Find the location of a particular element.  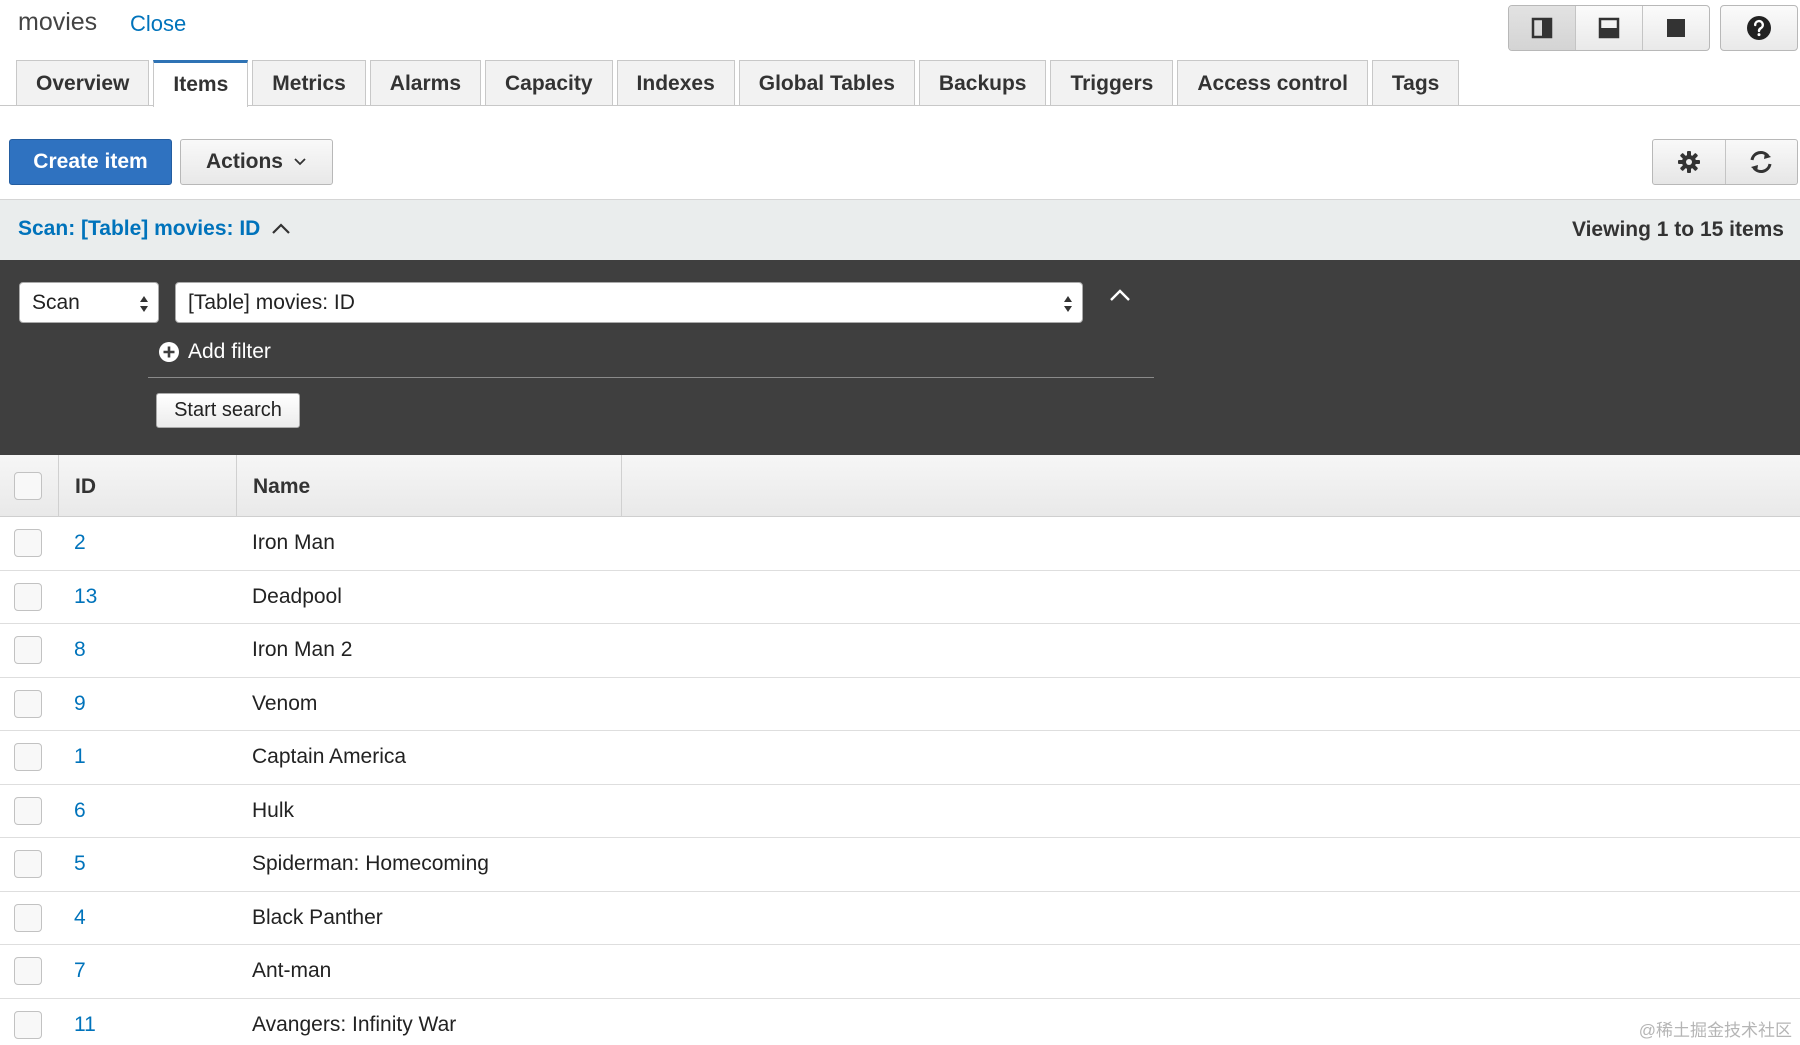

settings-button is located at coordinates (1689, 162).